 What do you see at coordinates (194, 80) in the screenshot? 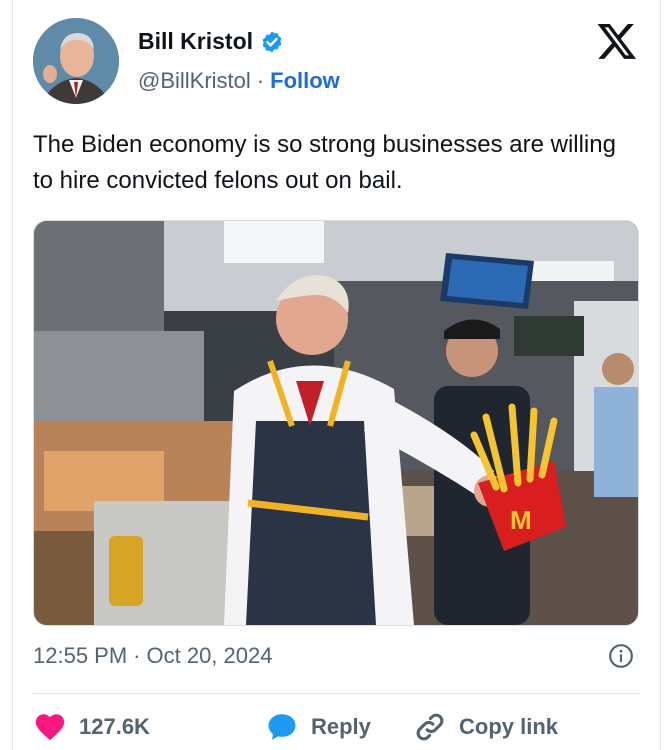
I see `author-handle: @BillKristol` at bounding box center [194, 80].